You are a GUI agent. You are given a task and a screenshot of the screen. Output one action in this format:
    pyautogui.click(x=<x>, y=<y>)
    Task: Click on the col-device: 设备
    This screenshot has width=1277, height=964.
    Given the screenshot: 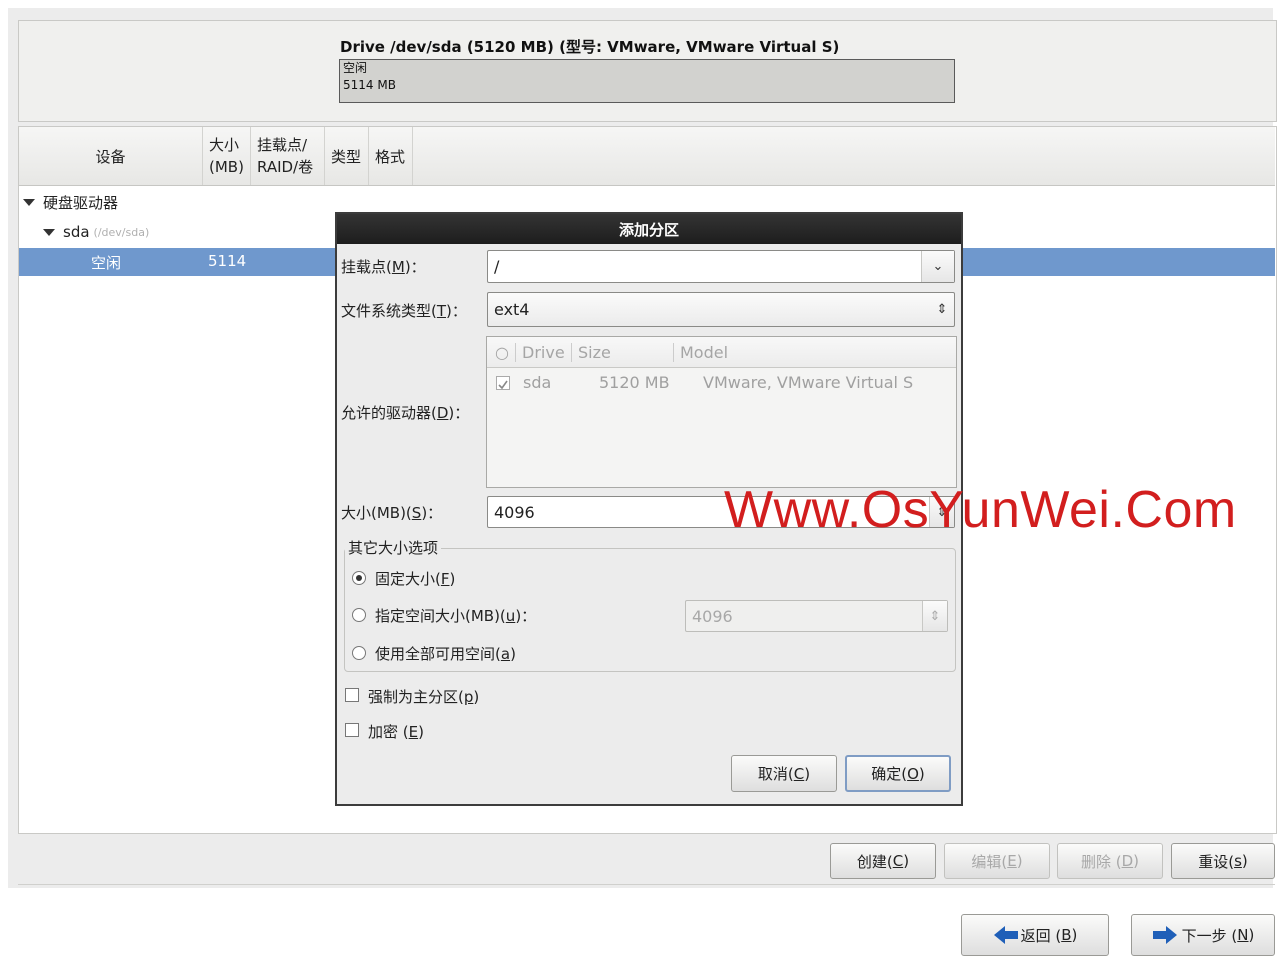 What is the action you would take?
    pyautogui.click(x=111, y=156)
    